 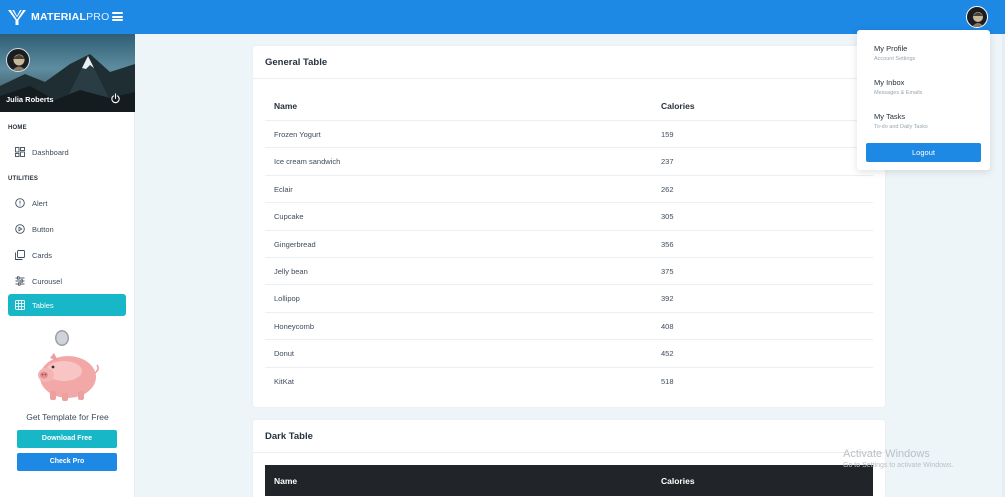 What do you see at coordinates (296, 62) in the screenshot?
I see `card-title: General Table` at bounding box center [296, 62].